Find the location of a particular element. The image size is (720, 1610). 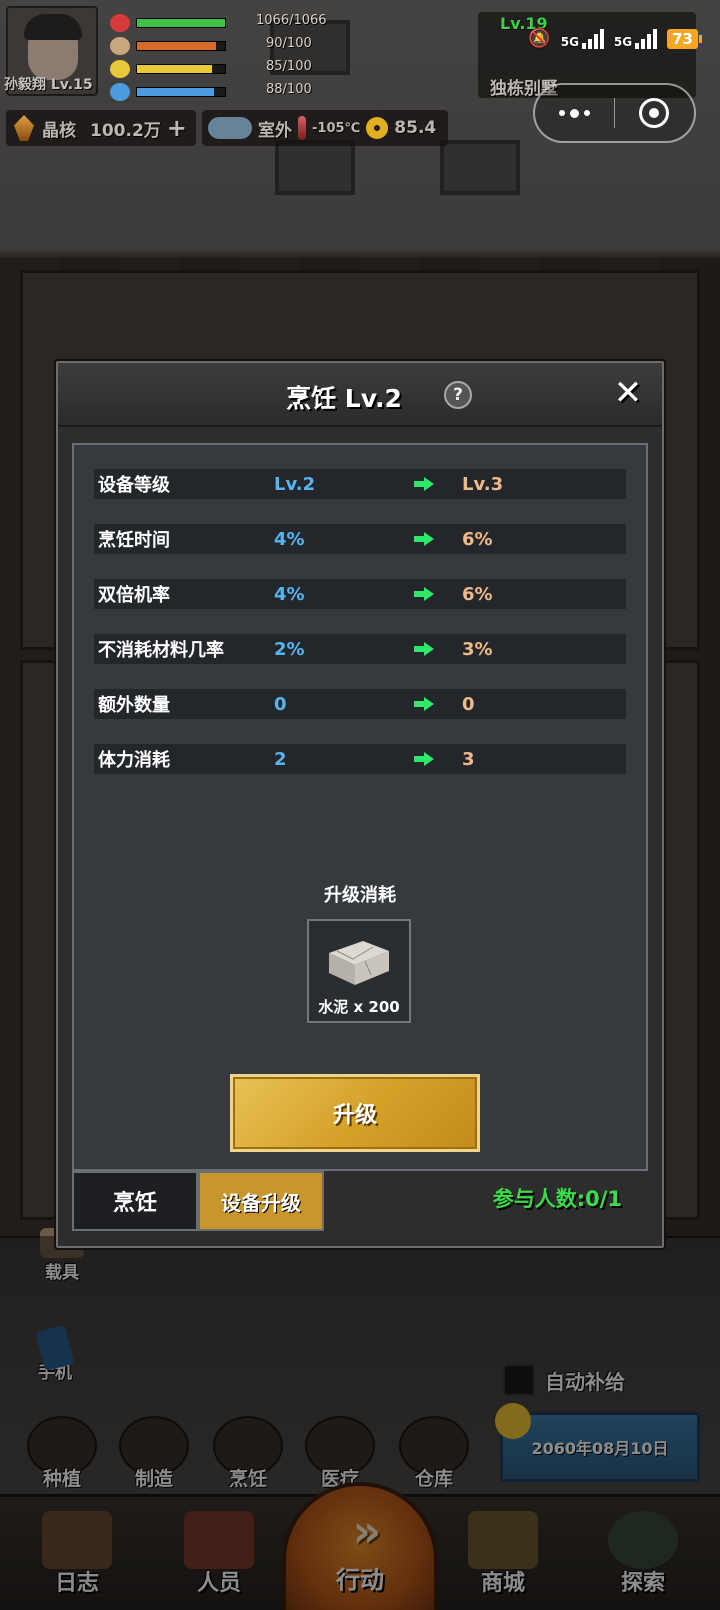

crystal-label: 晶核 is located at coordinates (59, 130).